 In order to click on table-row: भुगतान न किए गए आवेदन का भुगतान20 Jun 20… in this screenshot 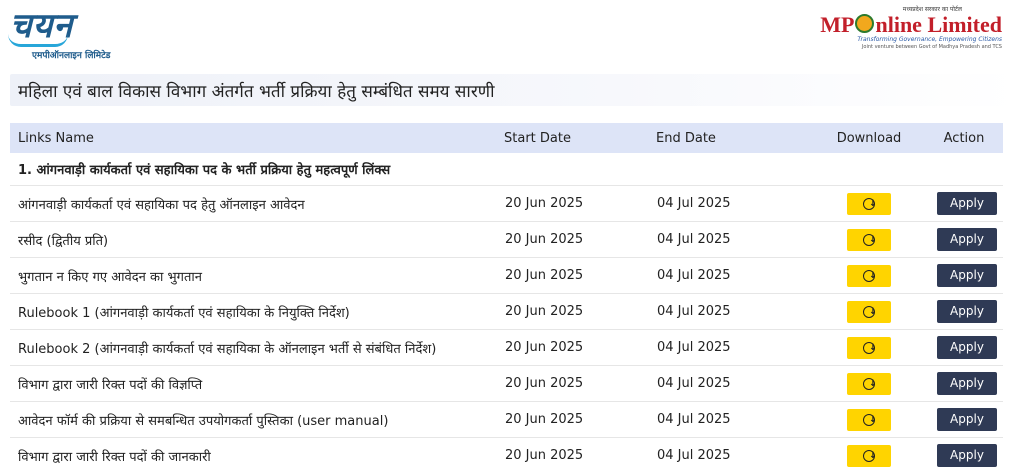, I will do `click(506, 276)`.